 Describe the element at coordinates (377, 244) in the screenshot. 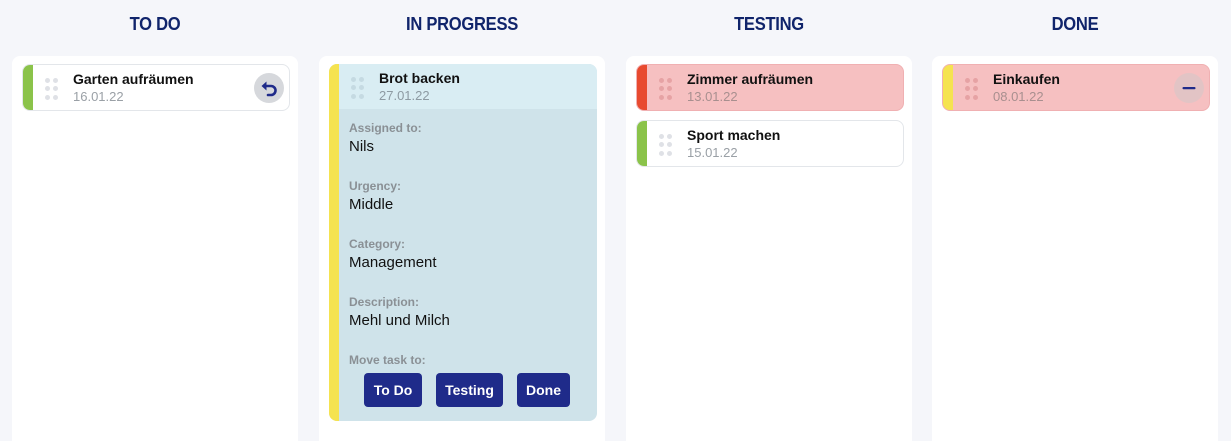

I see `category-label: Category:` at that location.